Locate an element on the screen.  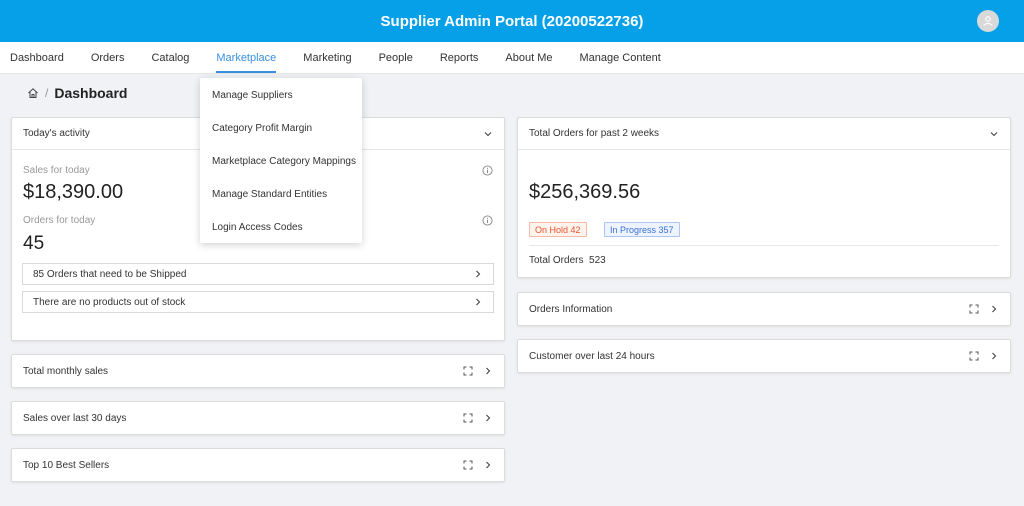
card-header: Total monthly sales is located at coordinates (258, 371).